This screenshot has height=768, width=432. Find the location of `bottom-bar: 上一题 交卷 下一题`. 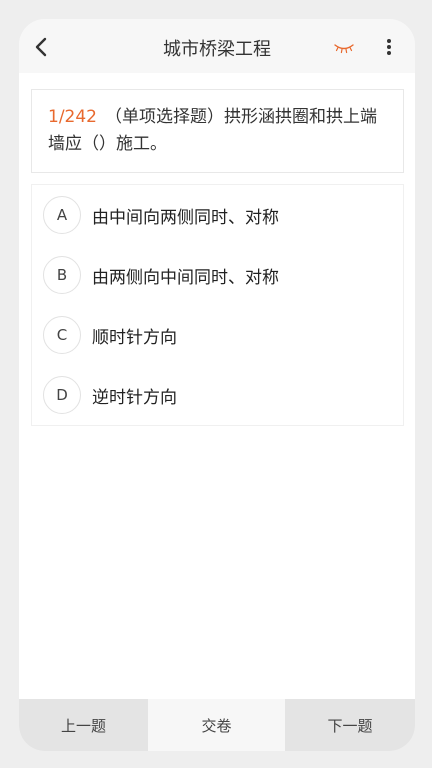

bottom-bar: 上一题 交卷 下一题 is located at coordinates (217, 725).